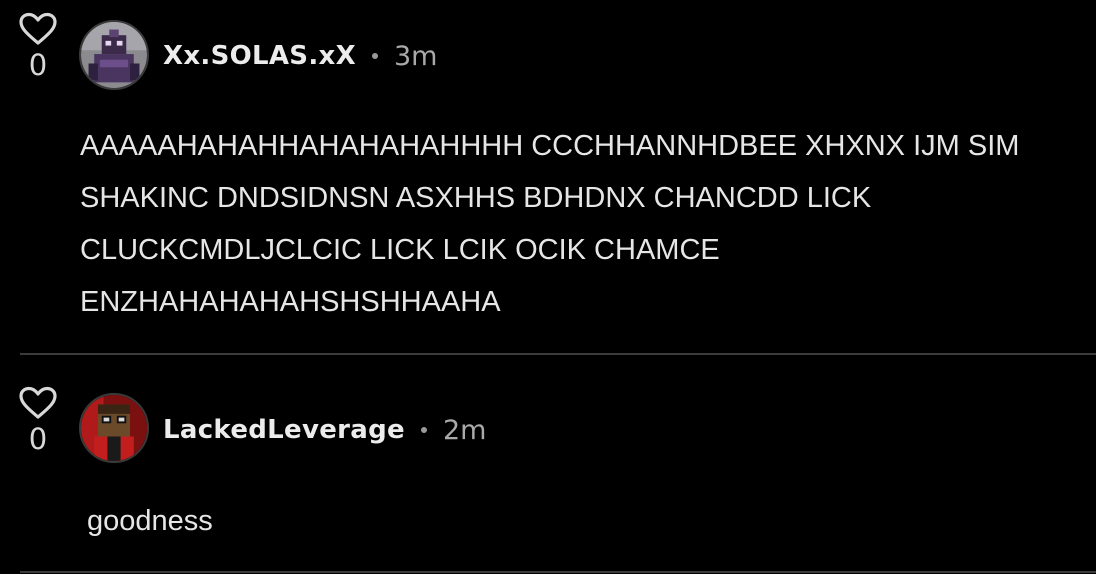 The image size is (1096, 574). Describe the element at coordinates (259, 56) in the screenshot. I see `username: Xx.SOLAS.xX` at that location.